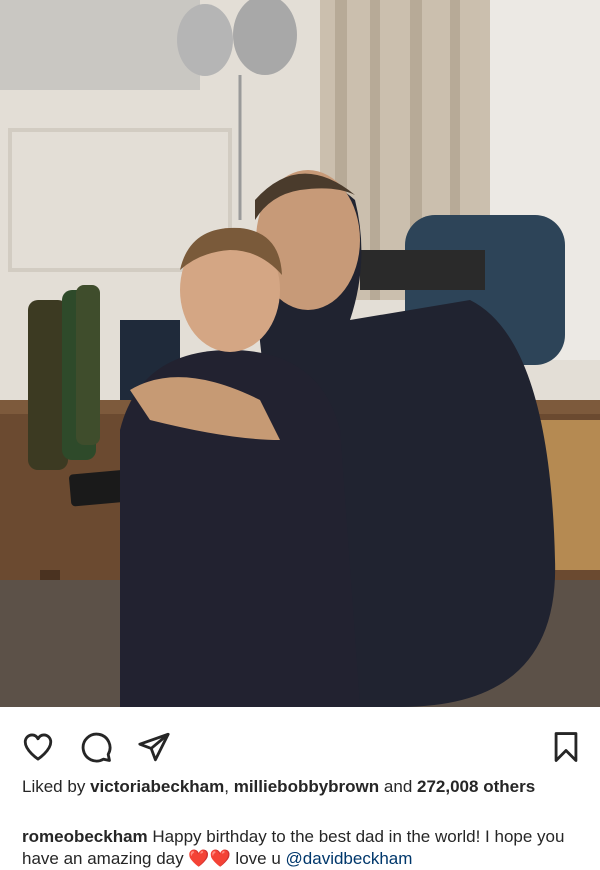 The image size is (600, 870). I want to click on likes-count: 272,008, so click(447, 786).